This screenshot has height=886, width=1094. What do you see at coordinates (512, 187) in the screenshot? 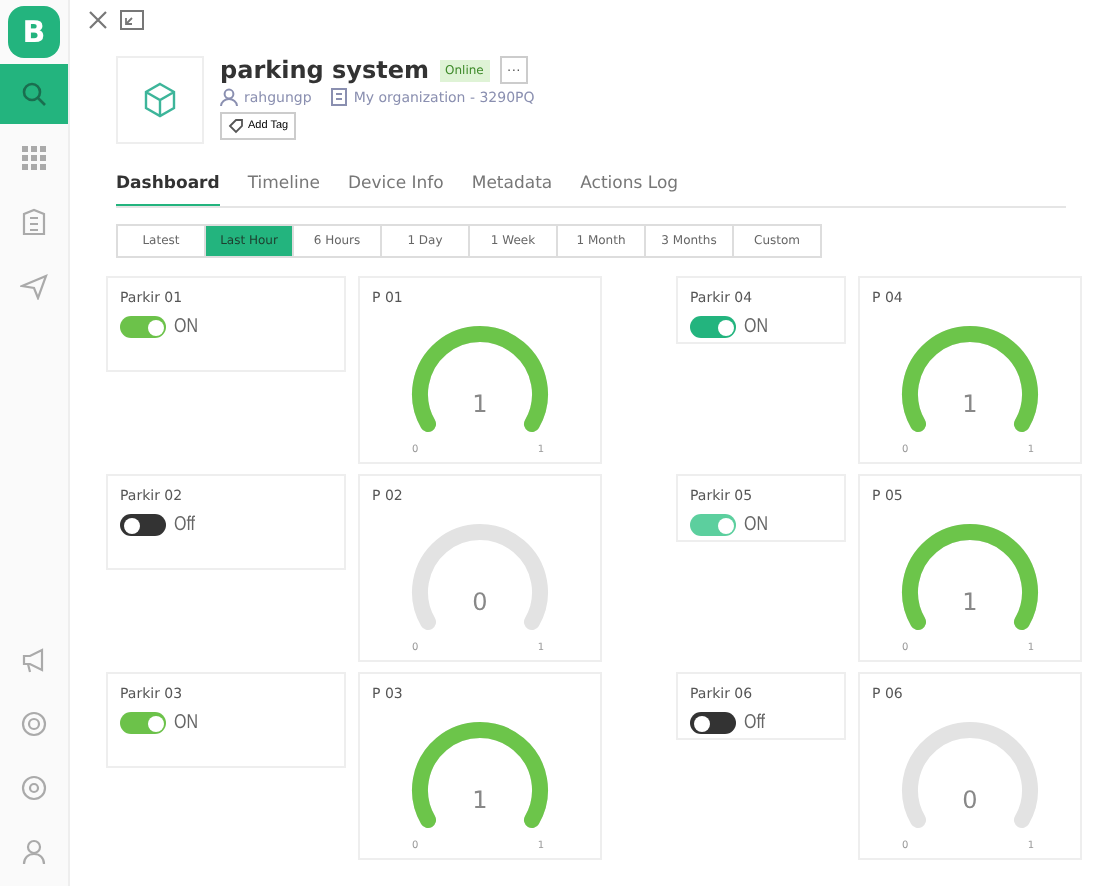
I see `tab: Metadata` at bounding box center [512, 187].